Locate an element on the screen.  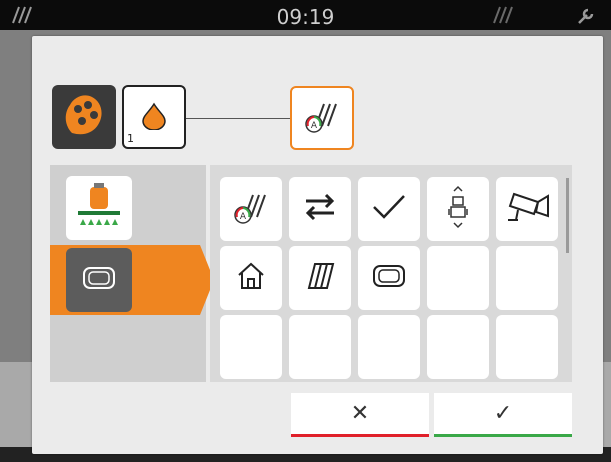
clock-time: 09:19 is located at coordinates (305, 17).